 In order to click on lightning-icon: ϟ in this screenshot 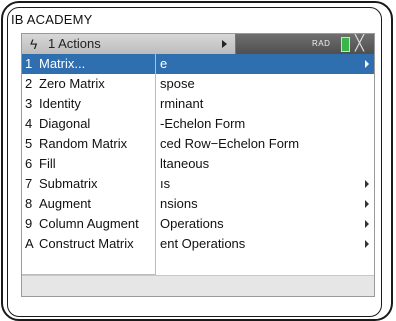, I will do `click(34, 44)`.